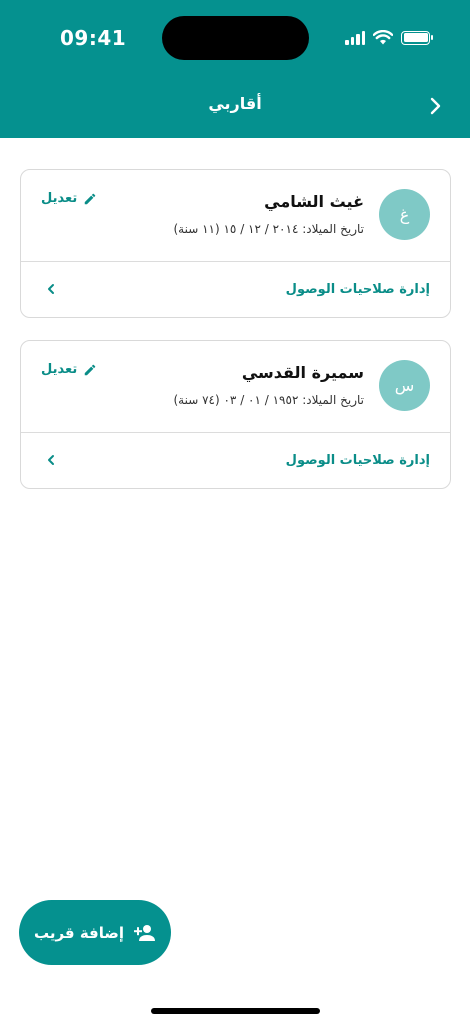 This screenshot has height=1024, width=470. I want to click on cellular-signal-icon, so click(355, 37).